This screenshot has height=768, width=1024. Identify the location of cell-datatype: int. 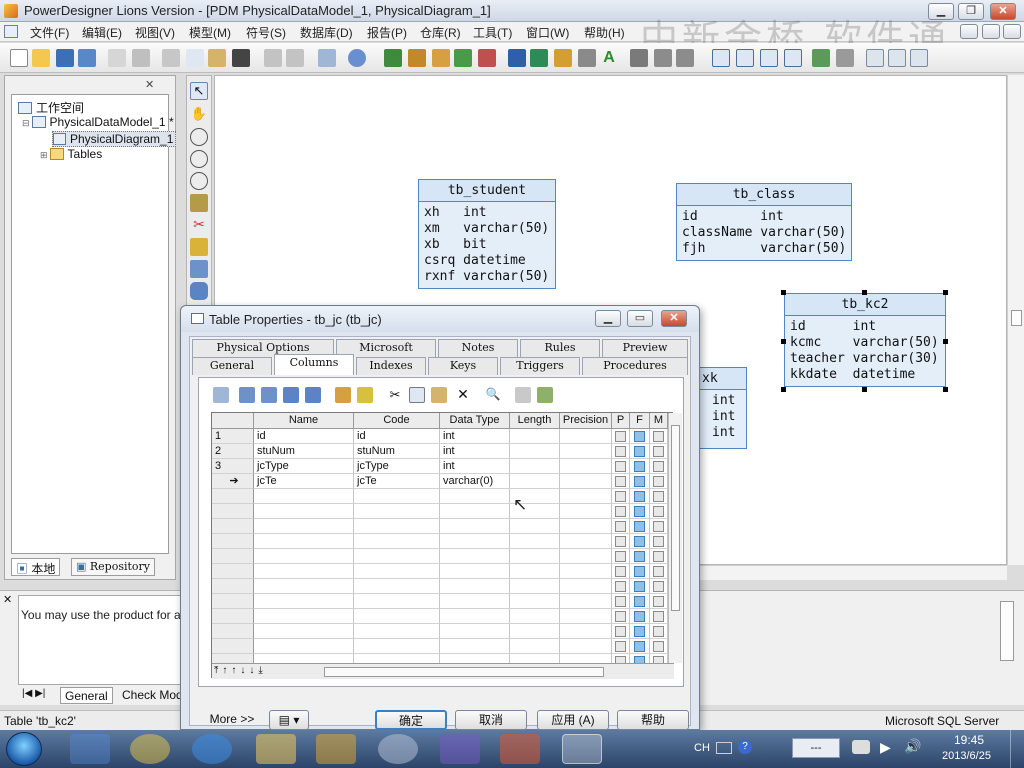
(475, 451).